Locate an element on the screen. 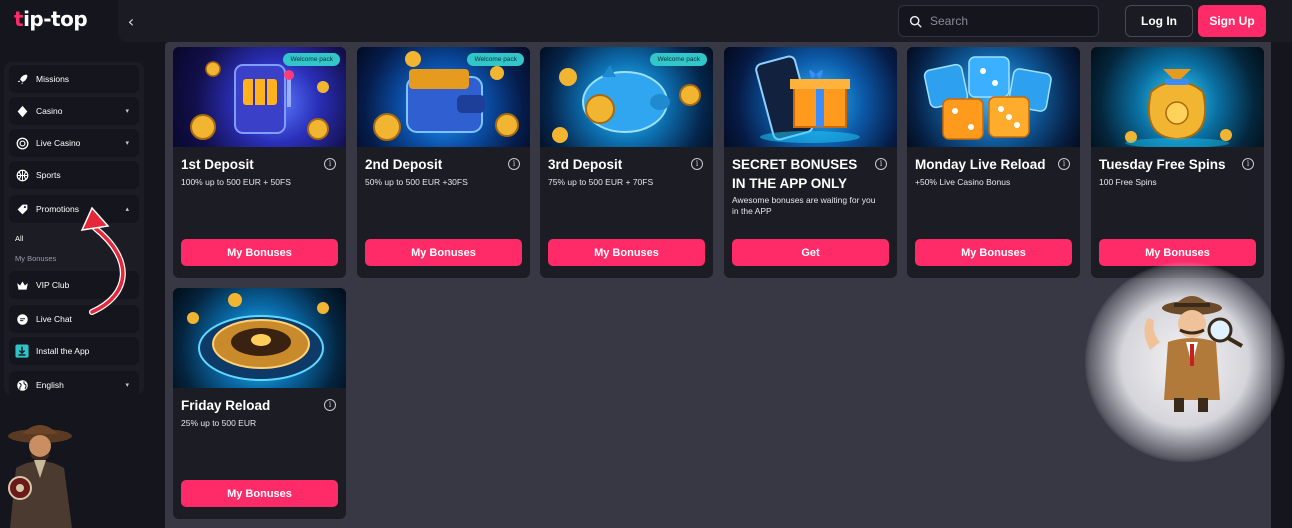 The width and height of the screenshot is (1292, 528). sidebar-item-label: Casino is located at coordinates (49, 111).